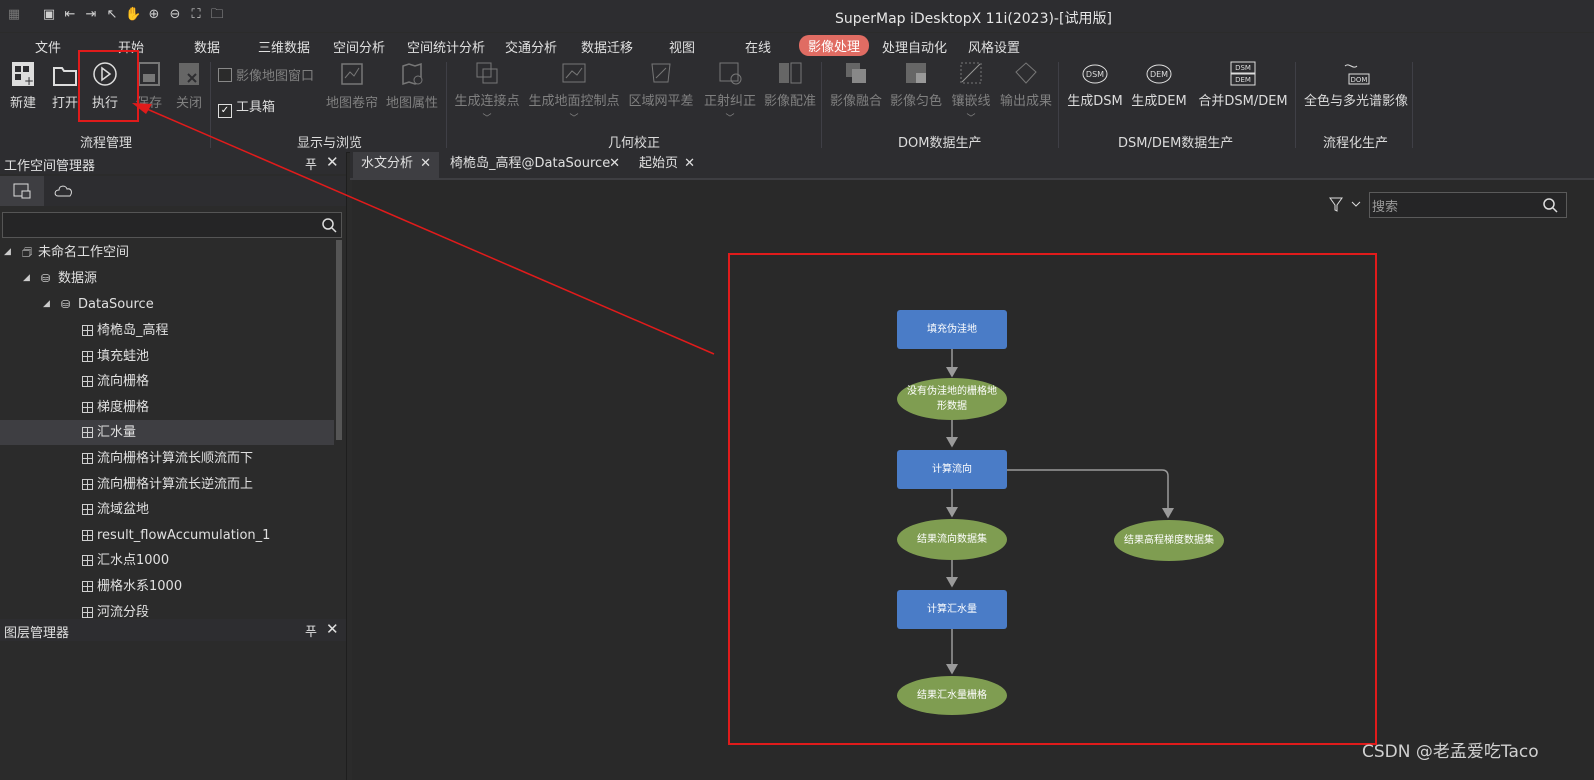 The width and height of the screenshot is (1594, 780). Describe the element at coordinates (1450, 752) in the screenshot. I see `watermark: CSDN @老孟爱吃Taco` at that location.